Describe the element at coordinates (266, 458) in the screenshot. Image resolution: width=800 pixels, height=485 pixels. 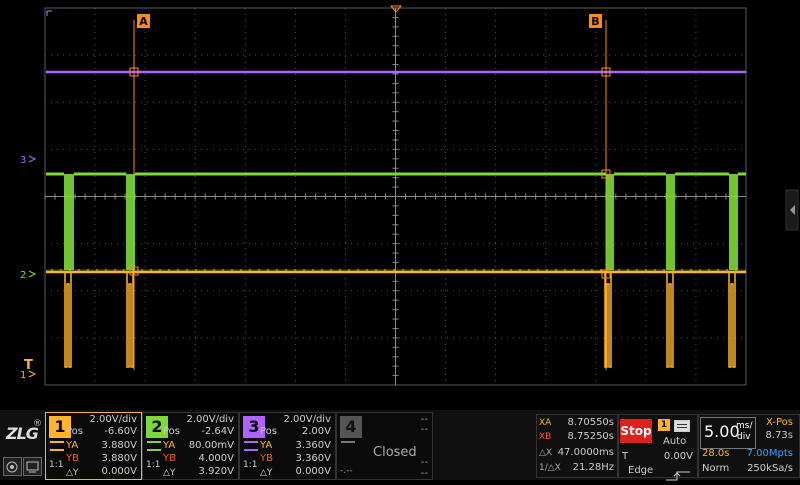
I see `ch3-yb-label: YB` at that location.